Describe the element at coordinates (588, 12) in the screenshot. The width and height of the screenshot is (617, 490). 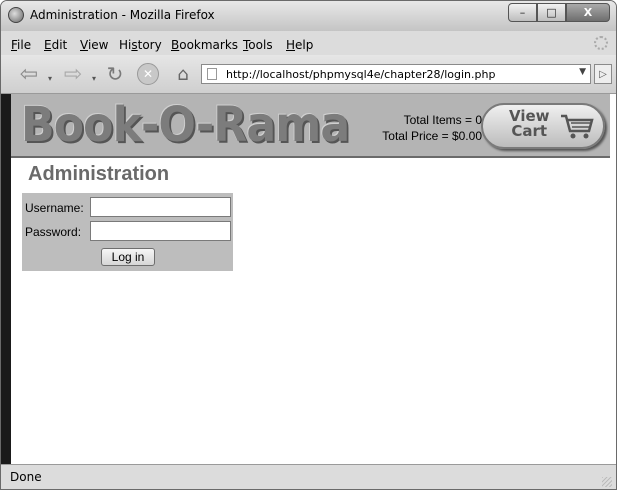
I see `close-button: X` at that location.